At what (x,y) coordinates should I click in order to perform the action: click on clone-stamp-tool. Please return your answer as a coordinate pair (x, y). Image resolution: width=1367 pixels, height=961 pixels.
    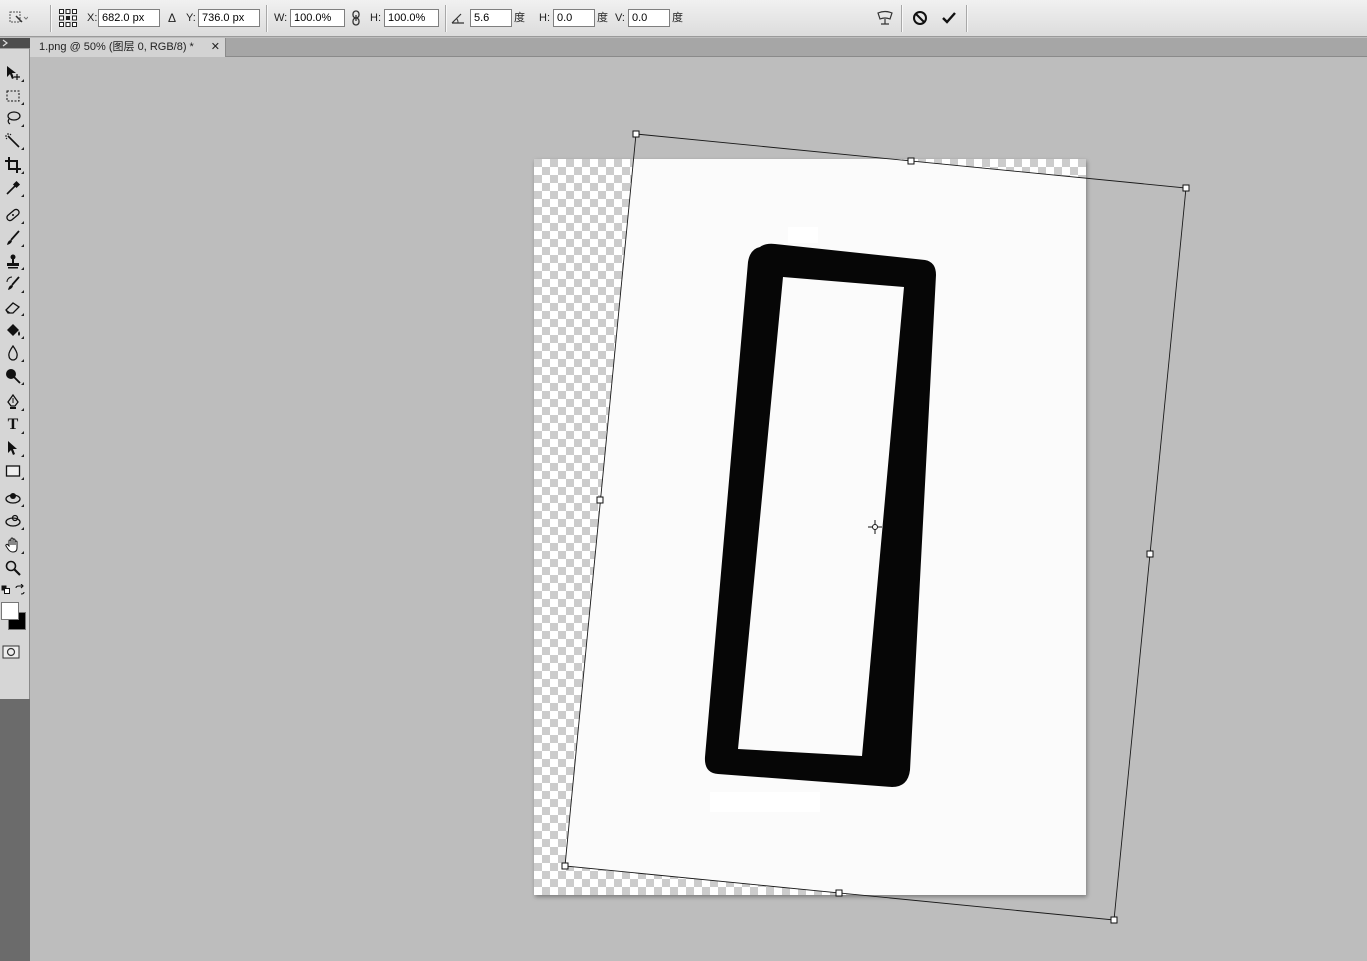
    Looking at the image, I should click on (13, 261).